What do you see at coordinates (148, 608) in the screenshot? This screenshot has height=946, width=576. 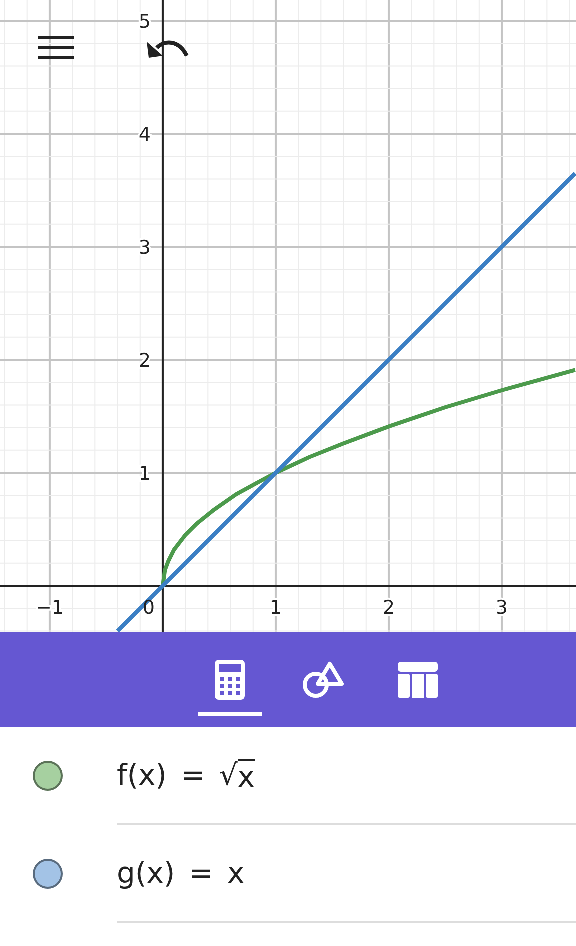 I see `origin-label: 0` at bounding box center [148, 608].